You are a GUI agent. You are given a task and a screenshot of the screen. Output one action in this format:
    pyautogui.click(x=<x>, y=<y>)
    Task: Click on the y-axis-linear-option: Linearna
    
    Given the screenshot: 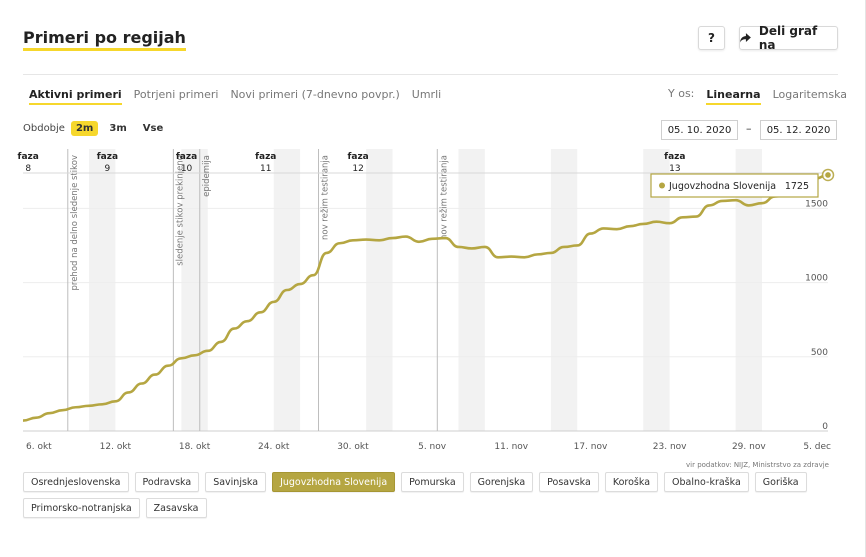 What is the action you would take?
    pyautogui.click(x=733, y=96)
    